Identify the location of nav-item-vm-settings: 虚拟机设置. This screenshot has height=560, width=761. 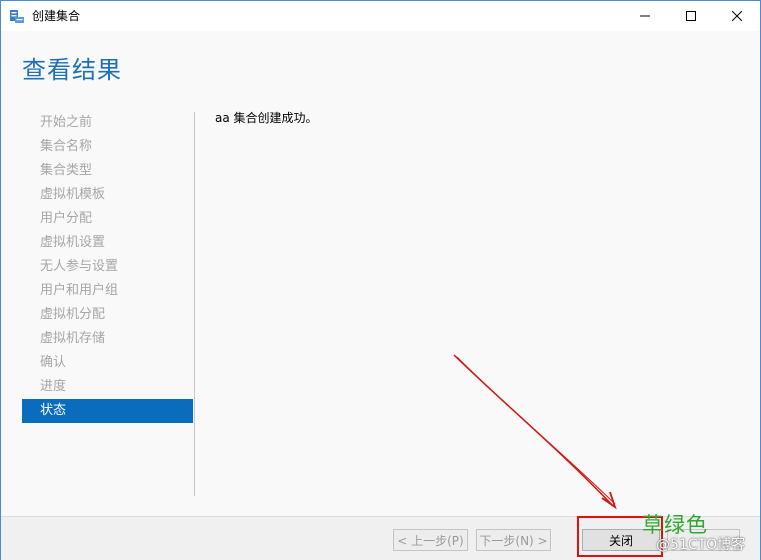
(107, 243).